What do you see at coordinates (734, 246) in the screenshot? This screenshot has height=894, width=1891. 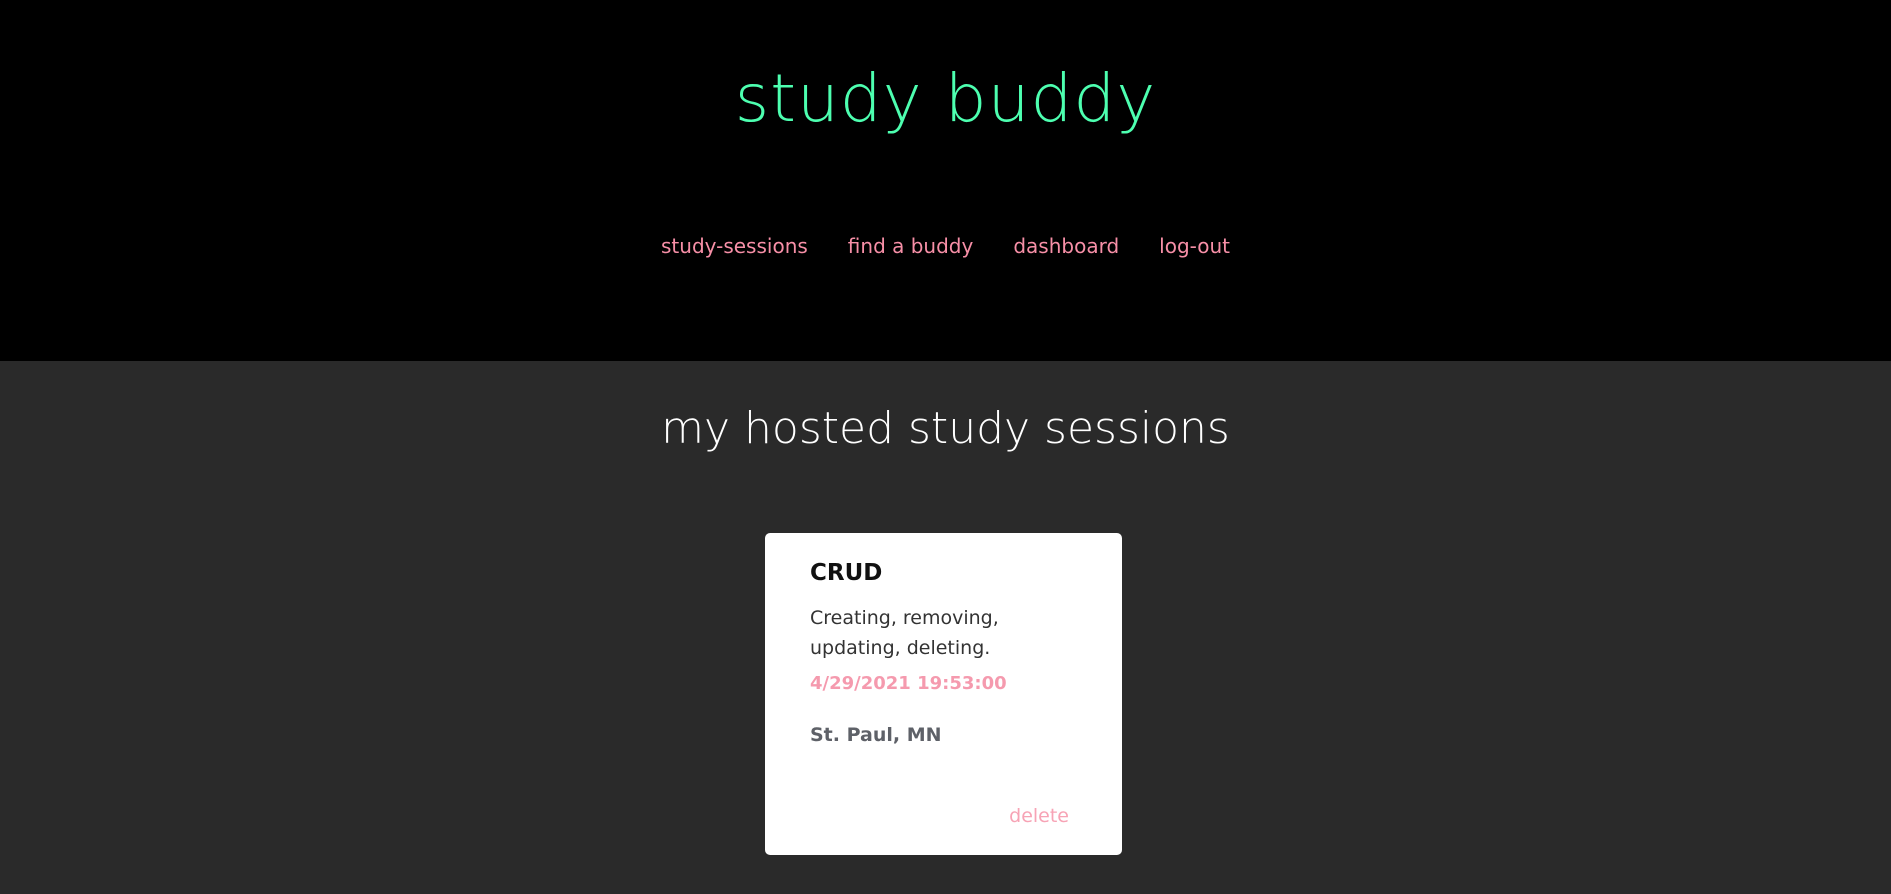 I see `nav-link-study-sessions: study-sessions` at bounding box center [734, 246].